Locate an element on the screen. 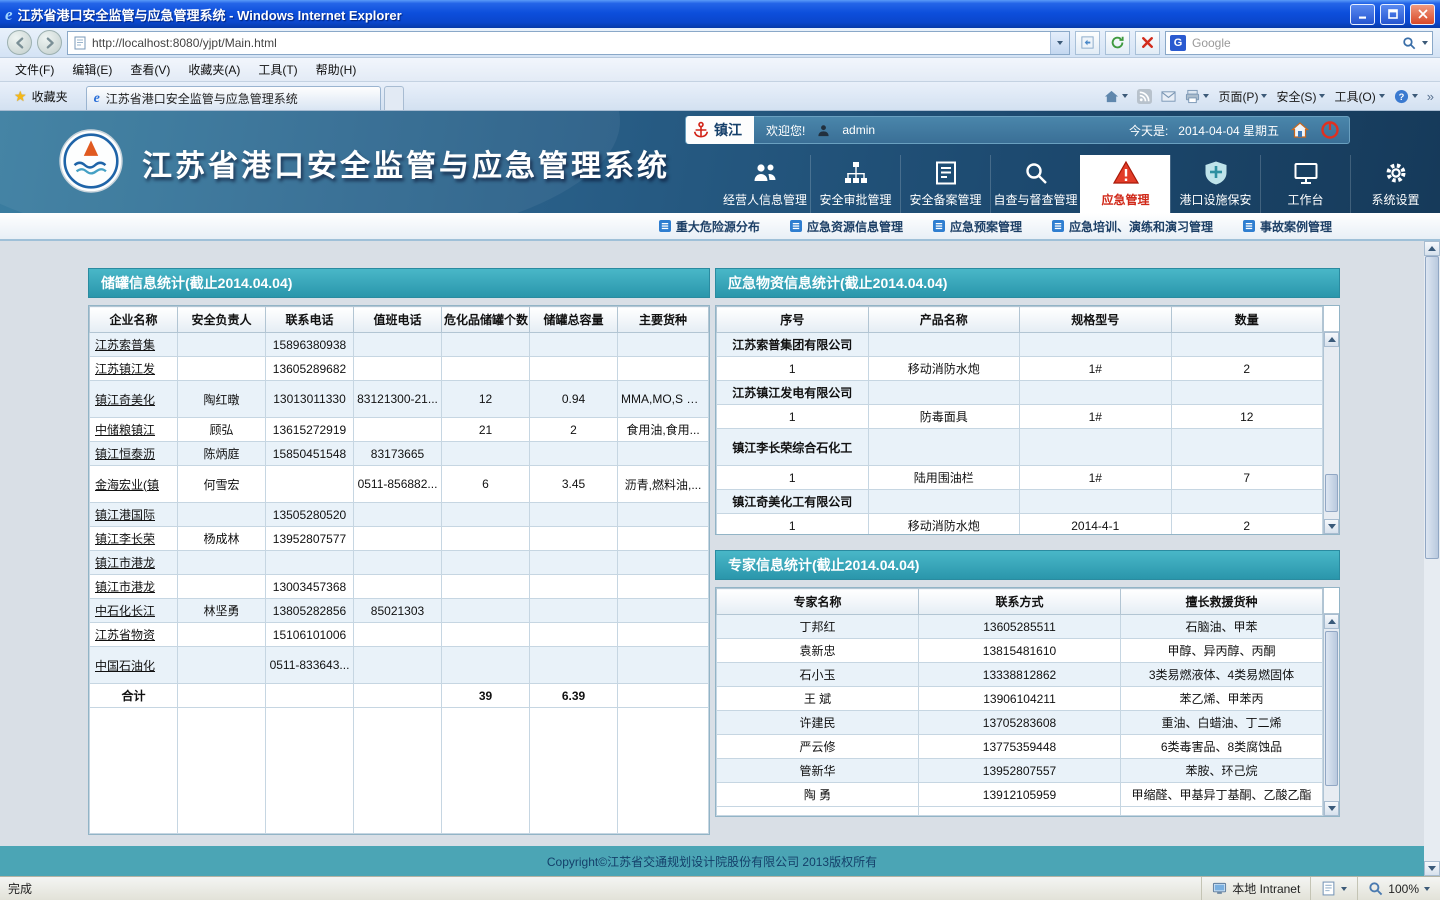  company-link: 镇江李长荣 is located at coordinates (125, 539).